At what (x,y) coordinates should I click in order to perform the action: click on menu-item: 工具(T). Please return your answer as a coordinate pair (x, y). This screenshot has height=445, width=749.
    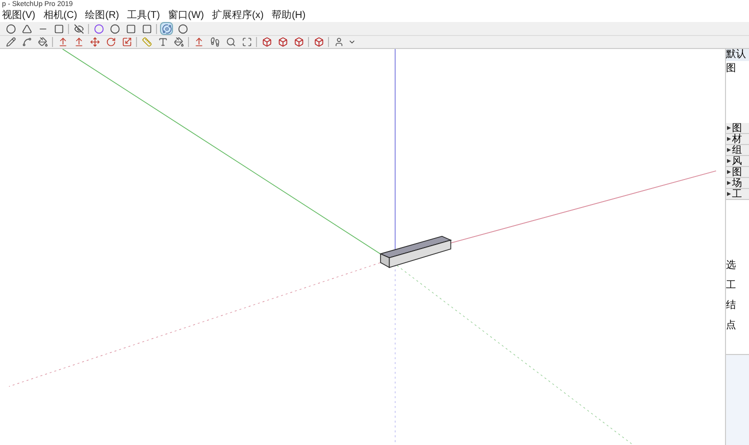
    Looking at the image, I should click on (143, 16).